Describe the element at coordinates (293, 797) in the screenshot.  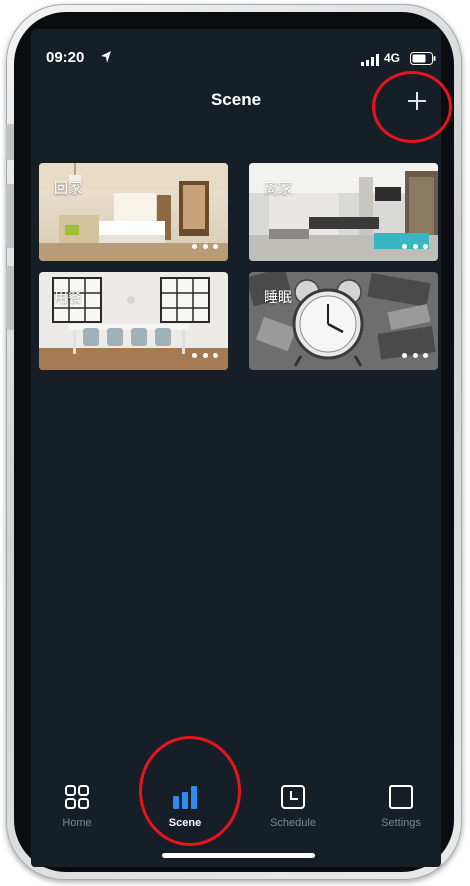
I see `clock-icon` at that location.